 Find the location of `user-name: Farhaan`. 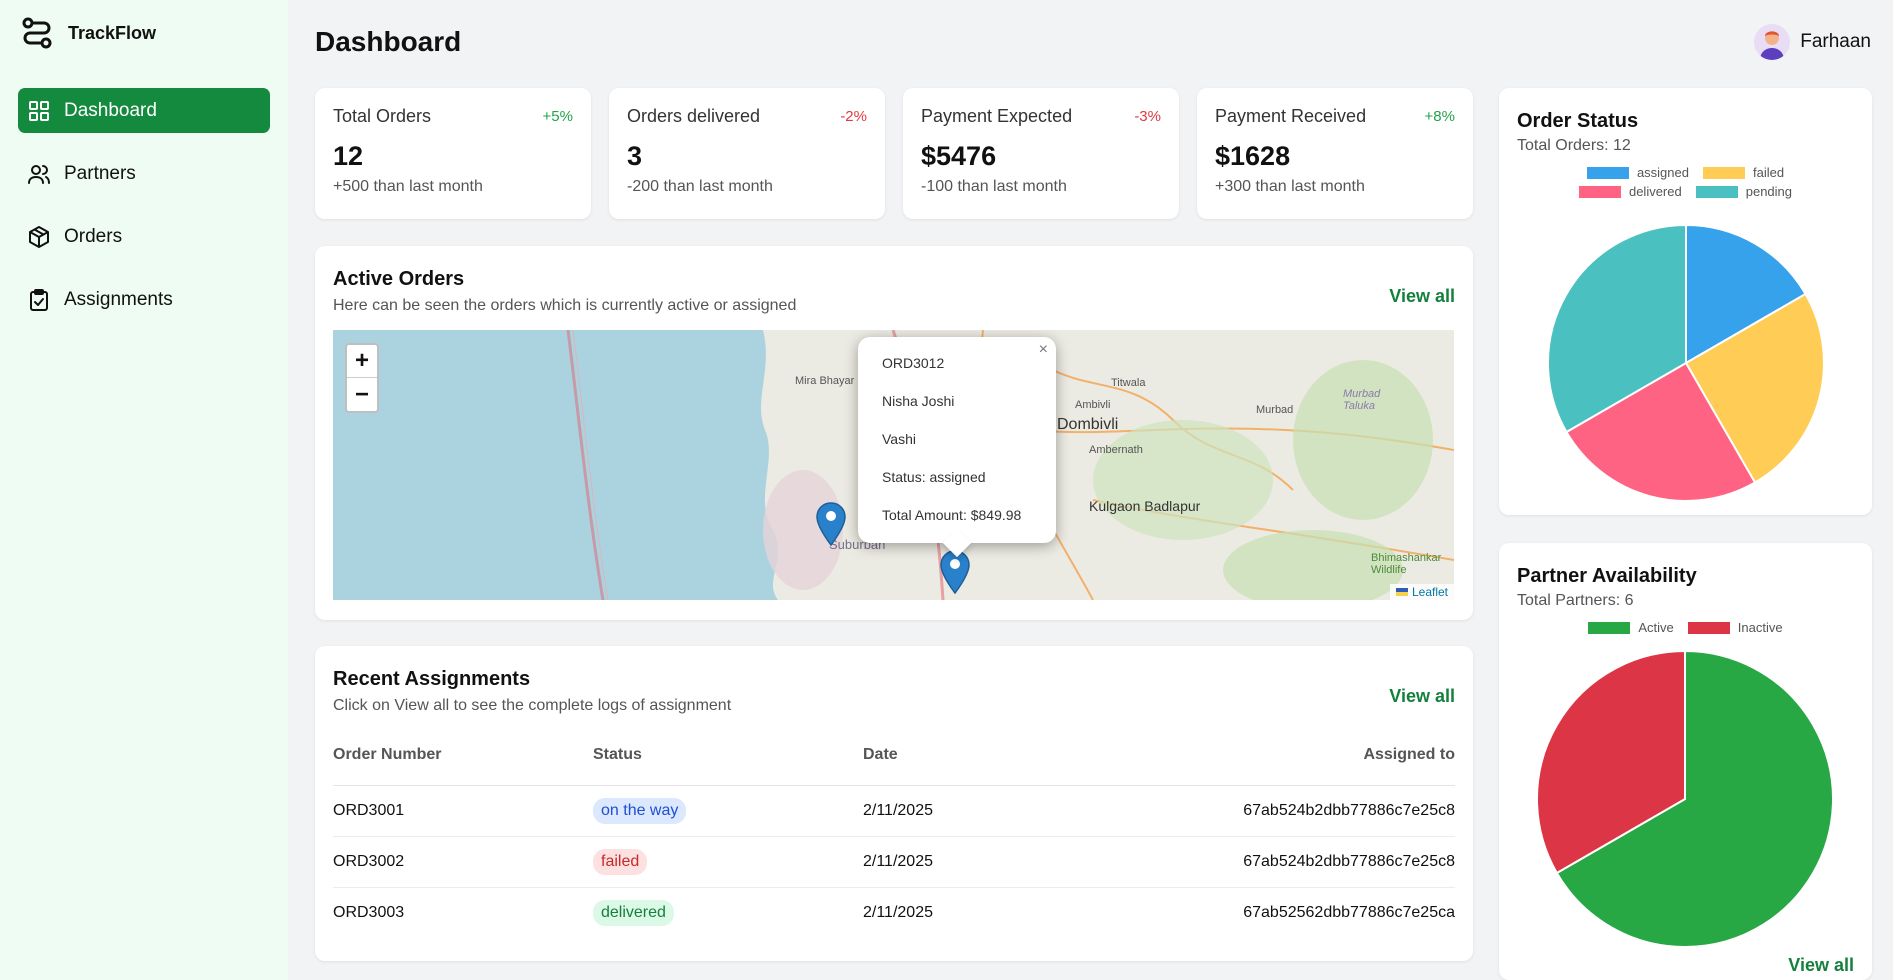

user-name: Farhaan is located at coordinates (1835, 41).